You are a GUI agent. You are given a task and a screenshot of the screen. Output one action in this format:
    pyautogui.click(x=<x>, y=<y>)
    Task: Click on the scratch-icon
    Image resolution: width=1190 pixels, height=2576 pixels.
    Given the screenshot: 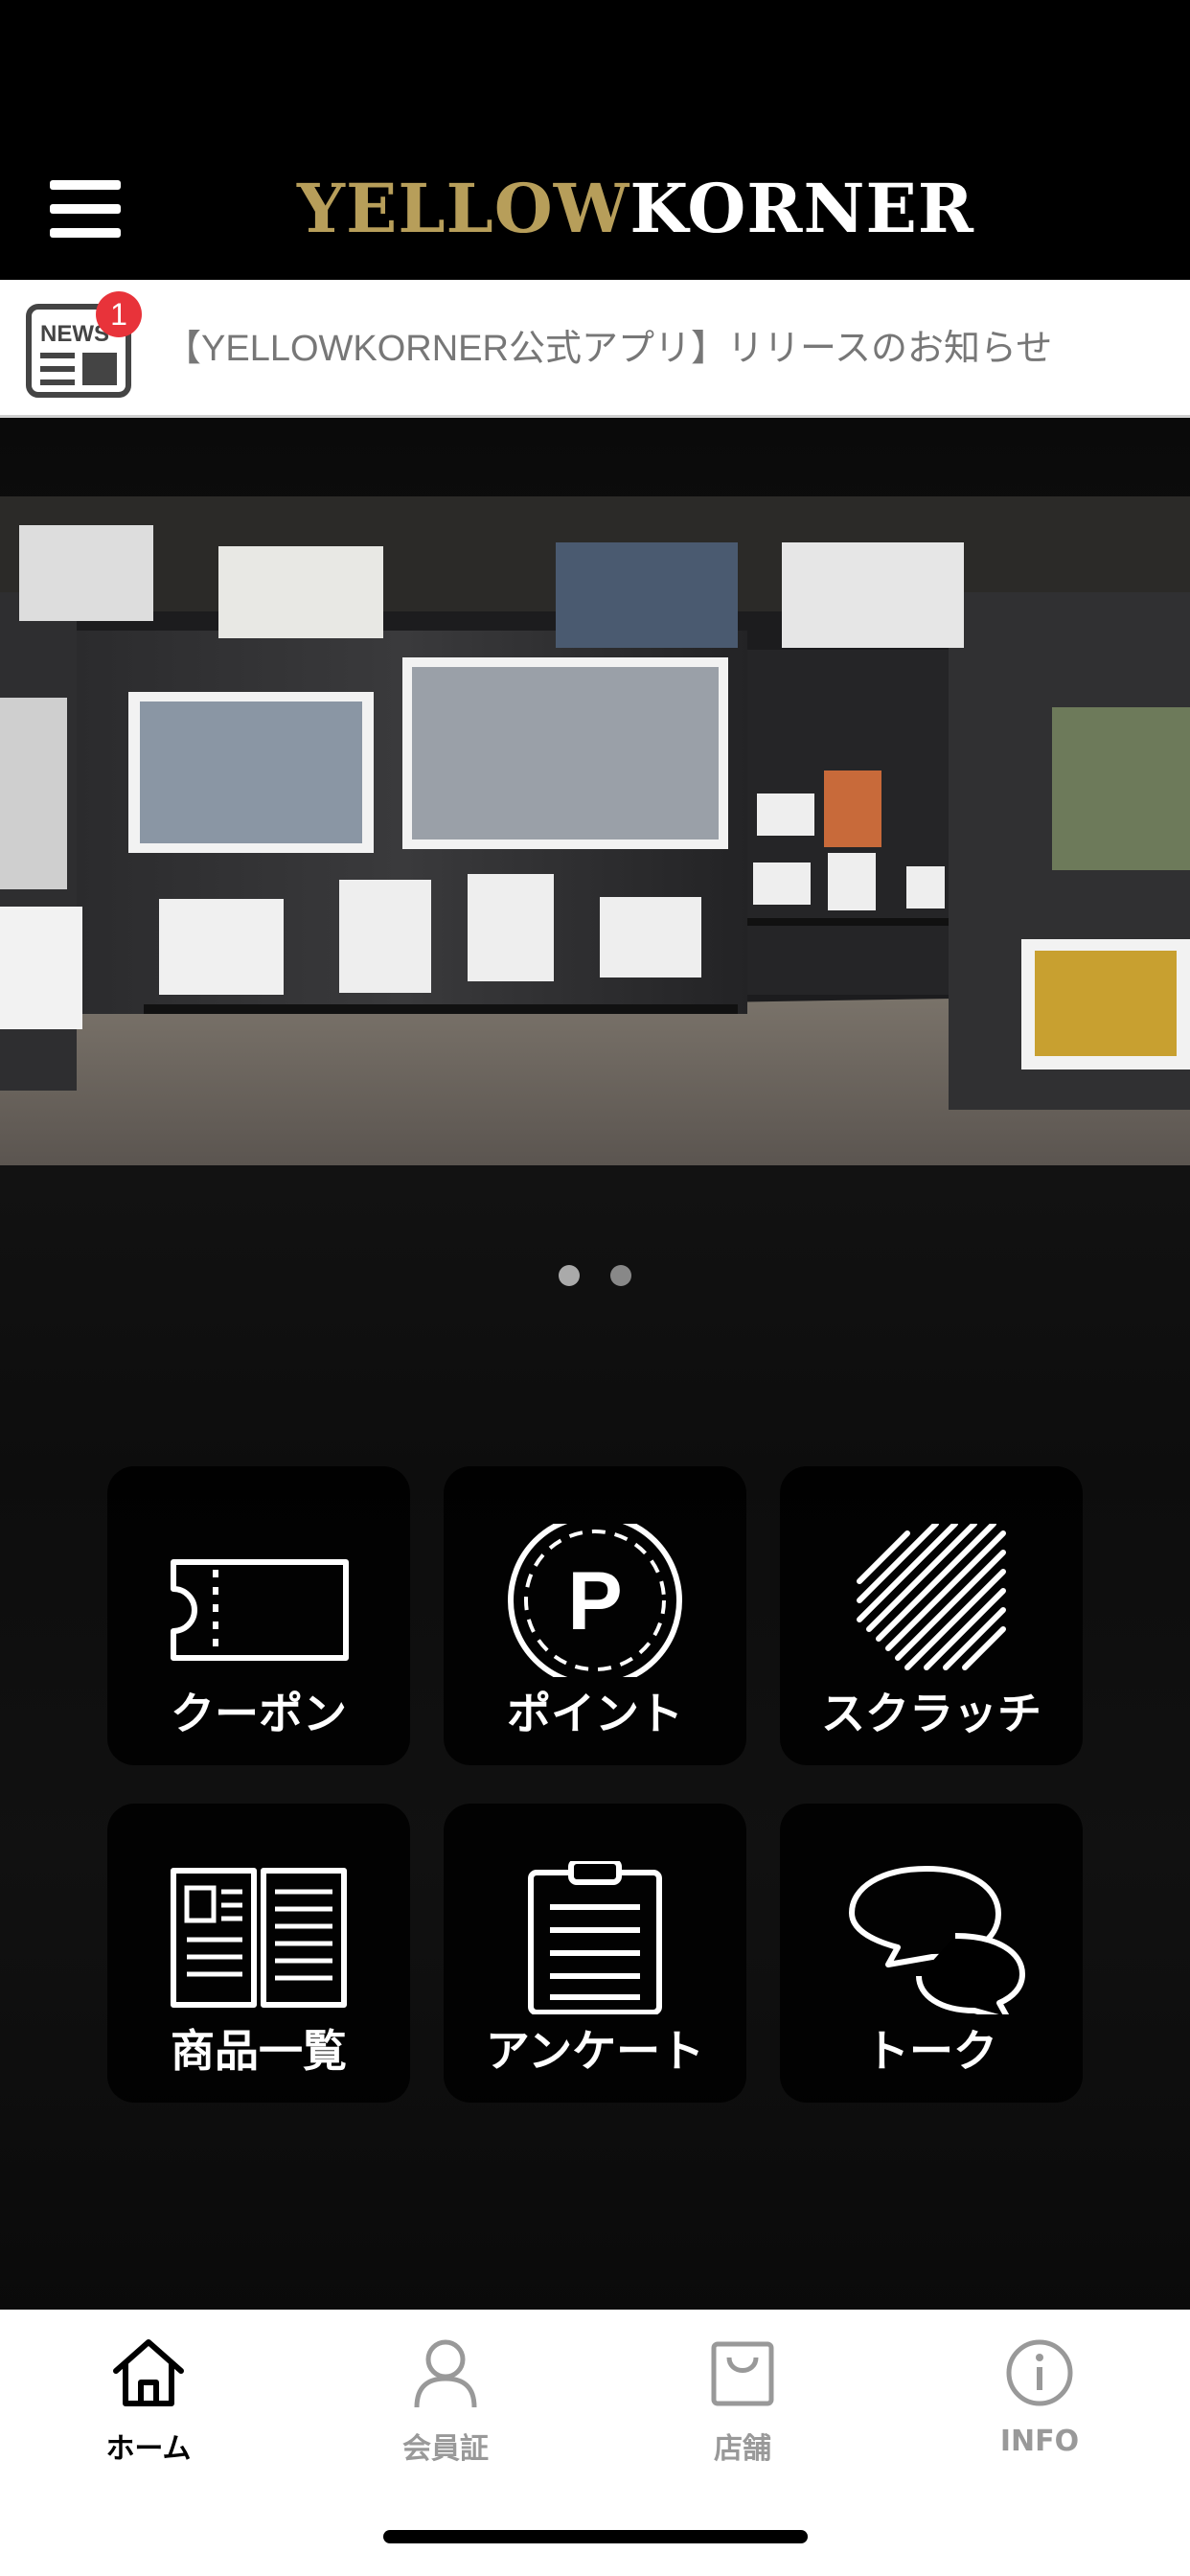 What is the action you would take?
    pyautogui.click(x=932, y=1597)
    